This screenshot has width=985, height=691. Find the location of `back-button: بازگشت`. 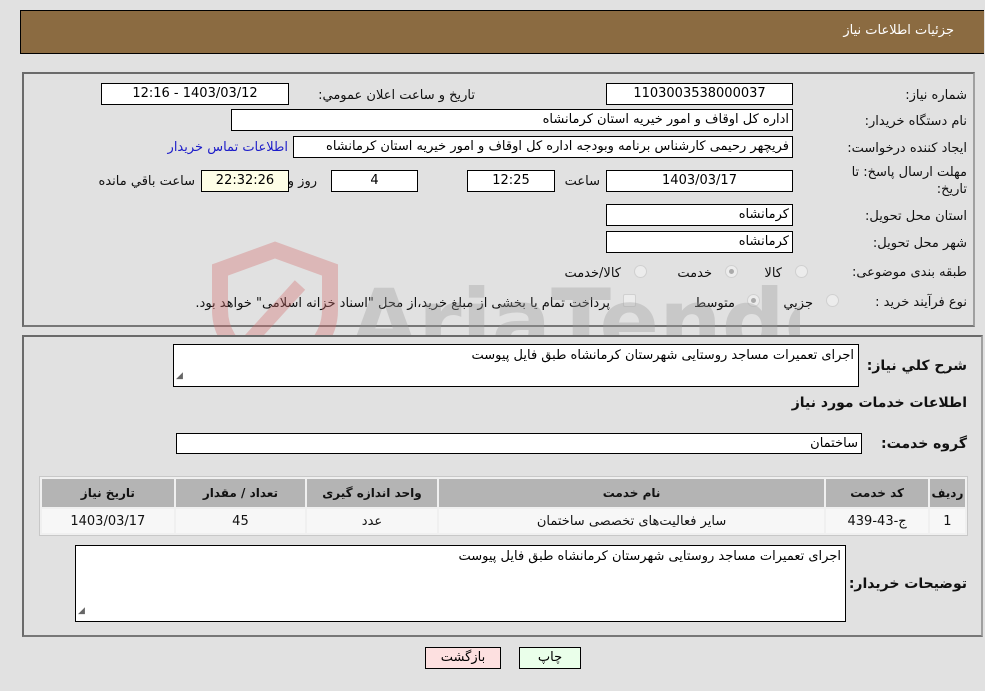

back-button: بازگشت is located at coordinates (463, 658).